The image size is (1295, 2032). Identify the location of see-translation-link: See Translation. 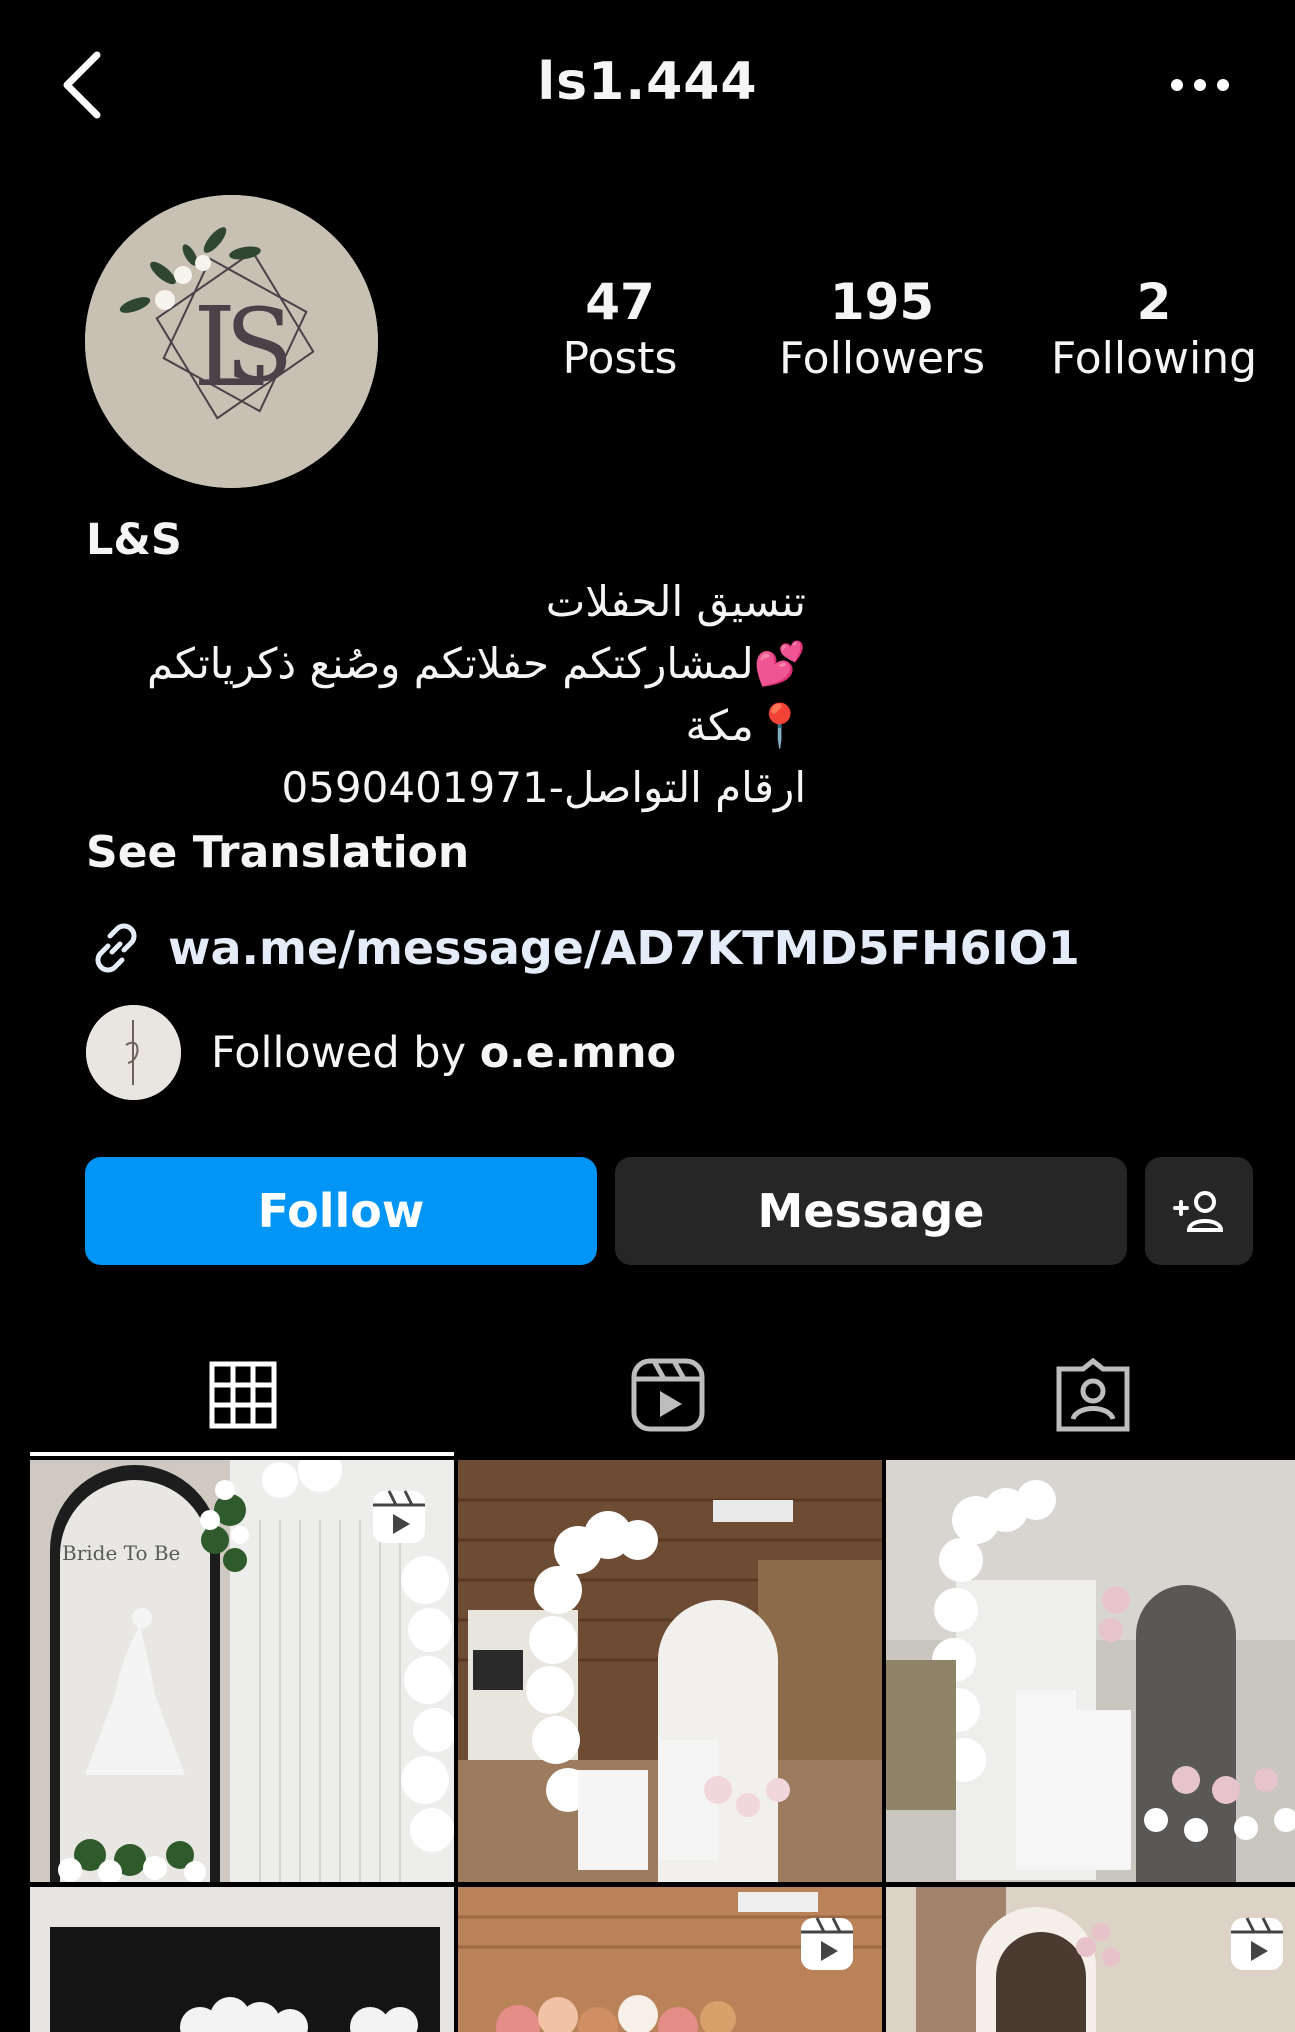
(661, 858).